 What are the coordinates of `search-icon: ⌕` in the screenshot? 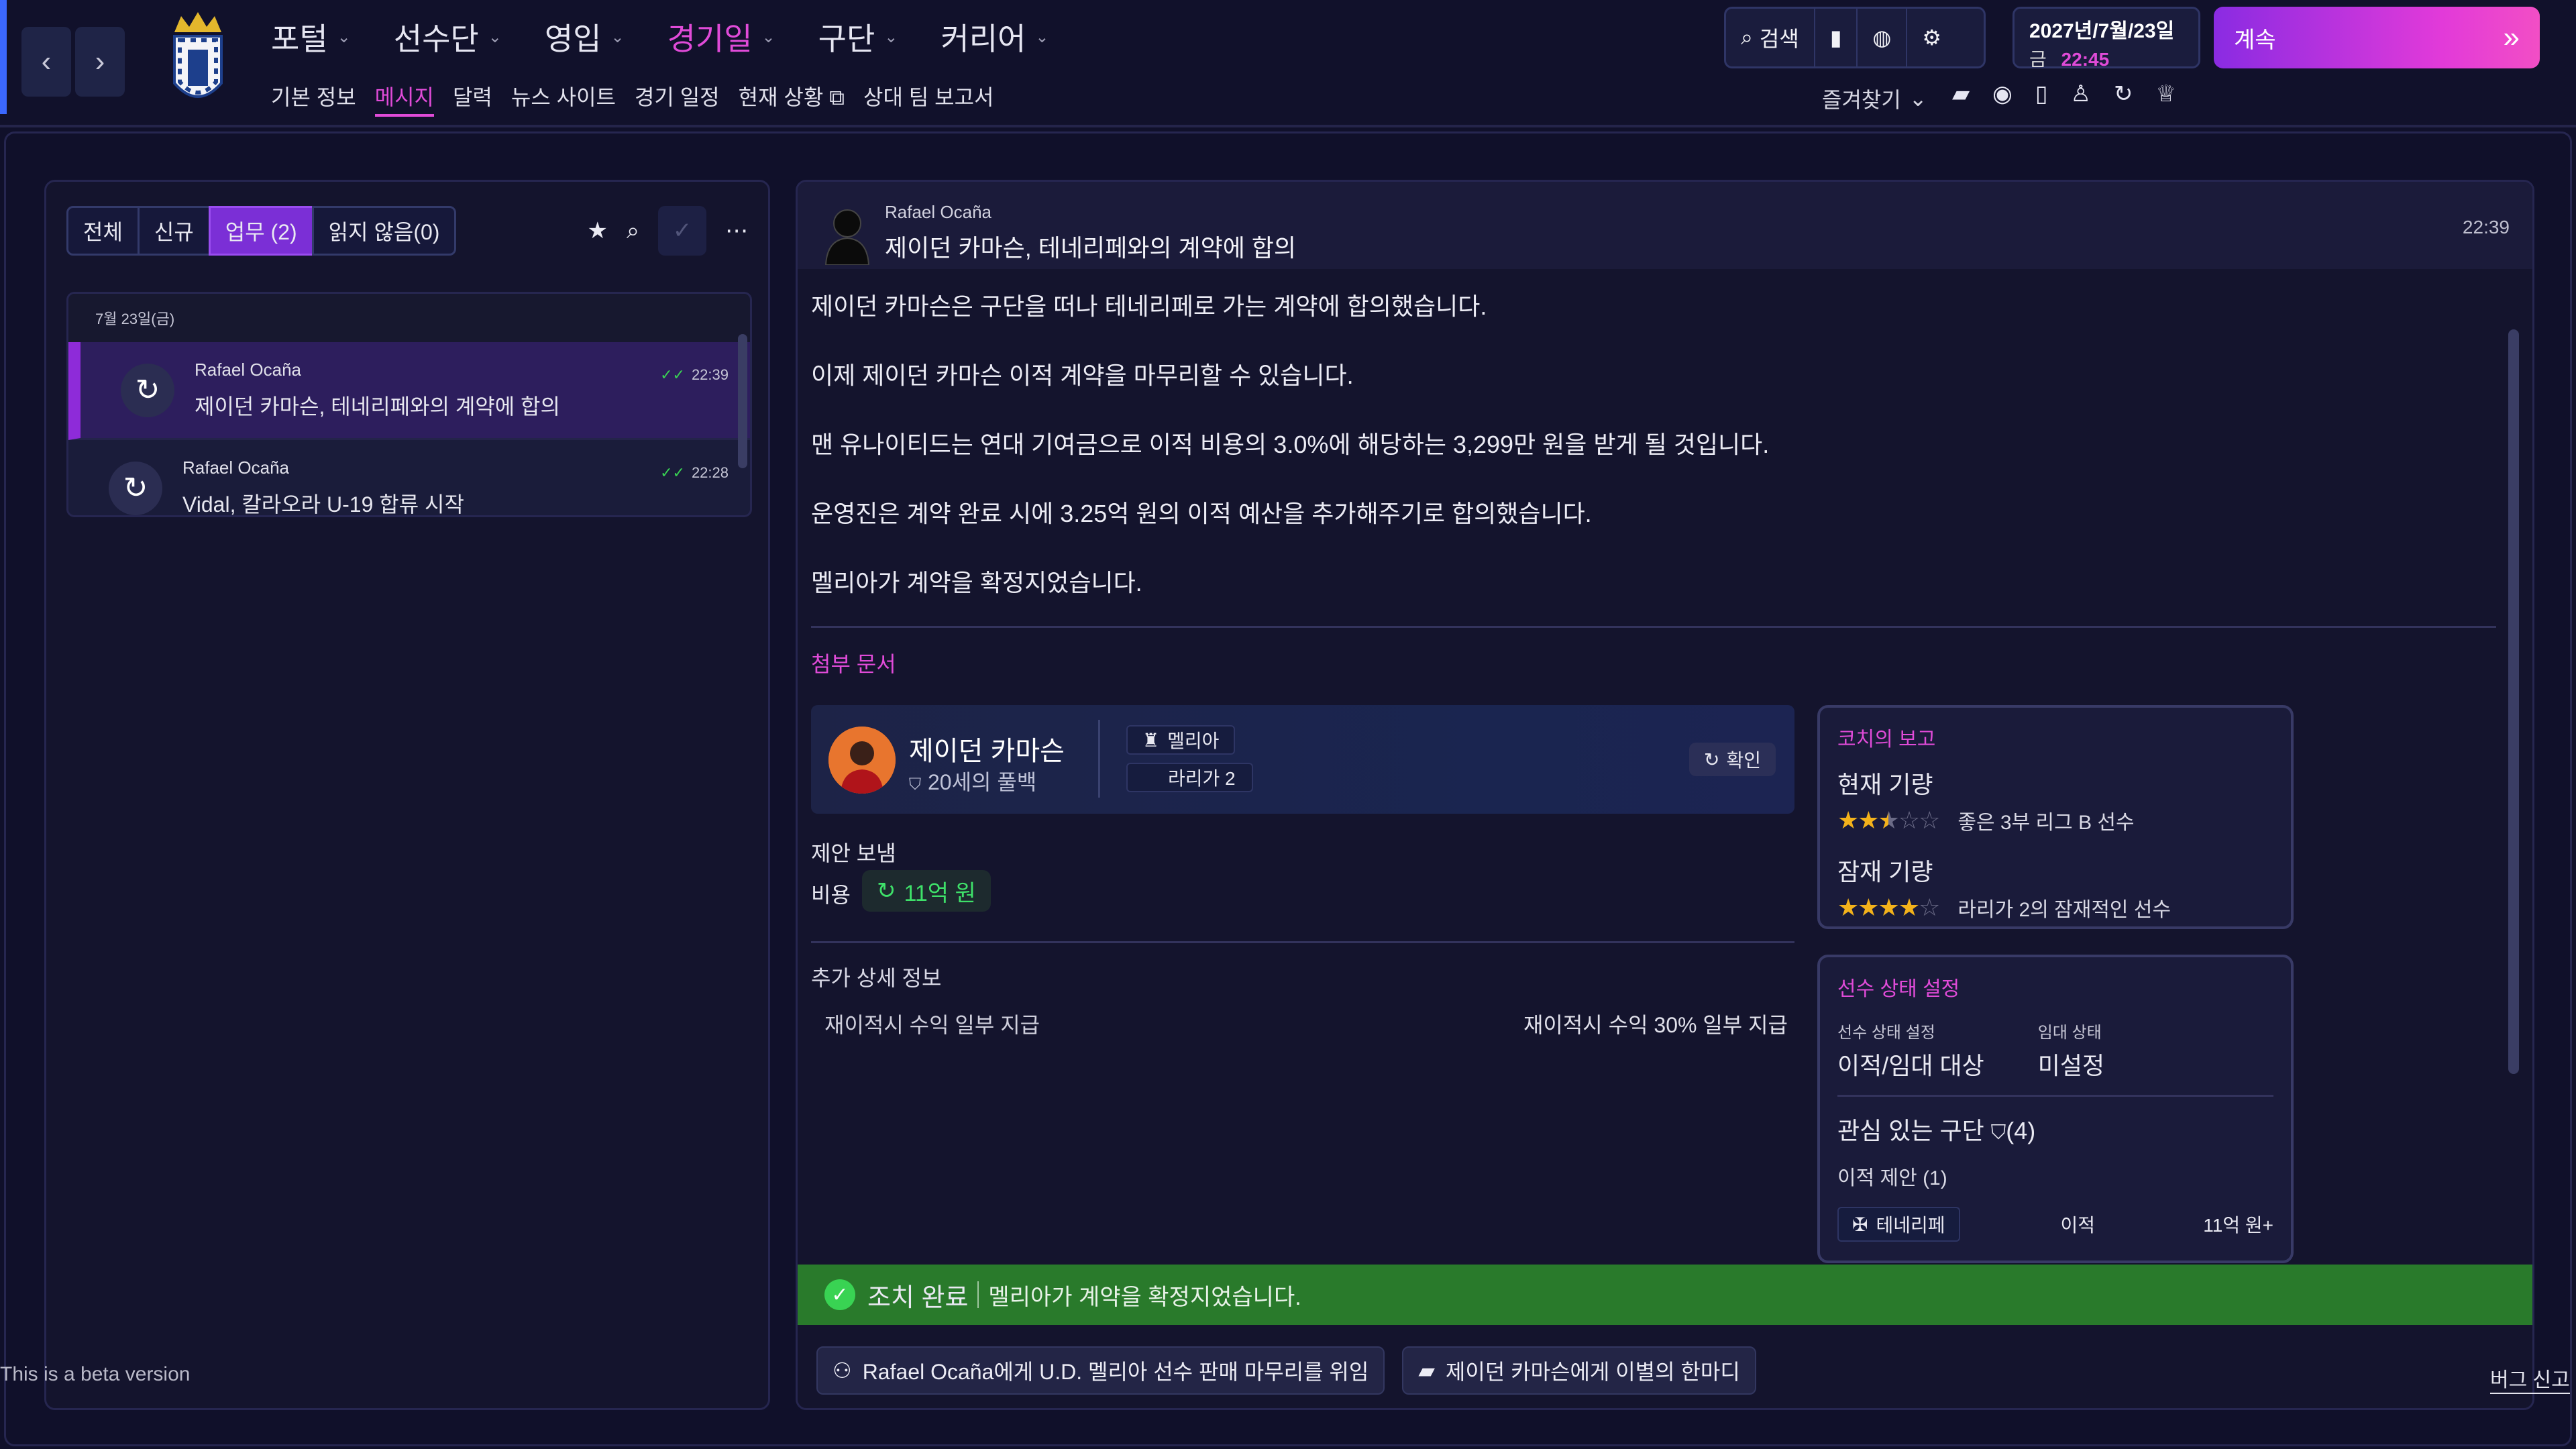 It's located at (633, 231).